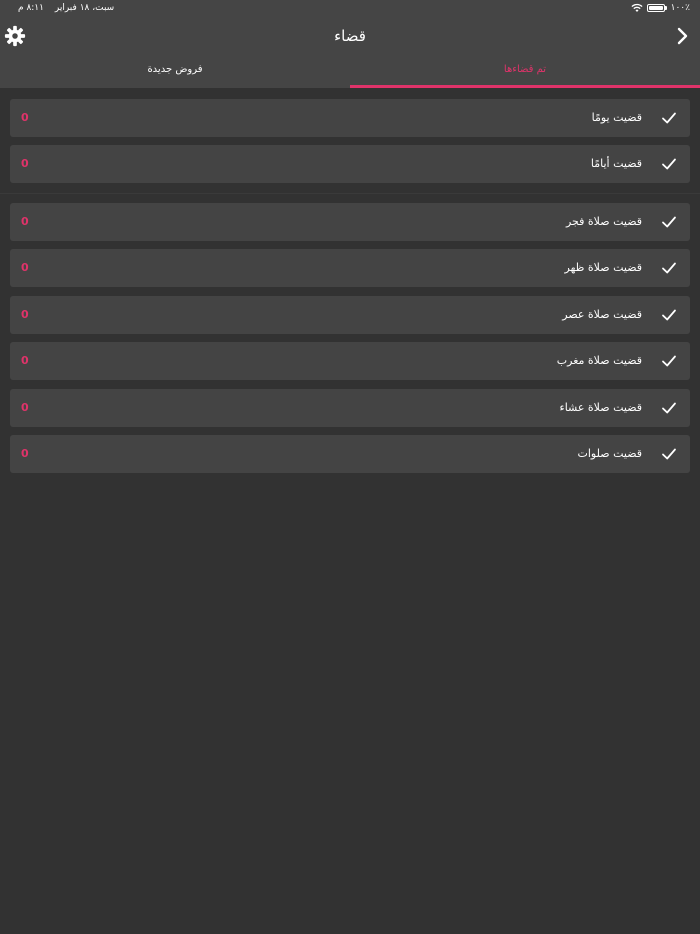  Describe the element at coordinates (350, 164) in the screenshot. I see `list-item: قضيت أيامًا 0` at that location.